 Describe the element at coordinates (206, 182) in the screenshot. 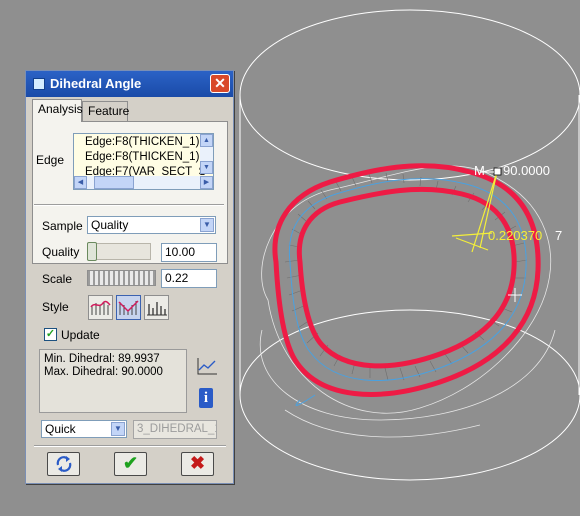

I see `scroll-right-icon: ▶` at that location.